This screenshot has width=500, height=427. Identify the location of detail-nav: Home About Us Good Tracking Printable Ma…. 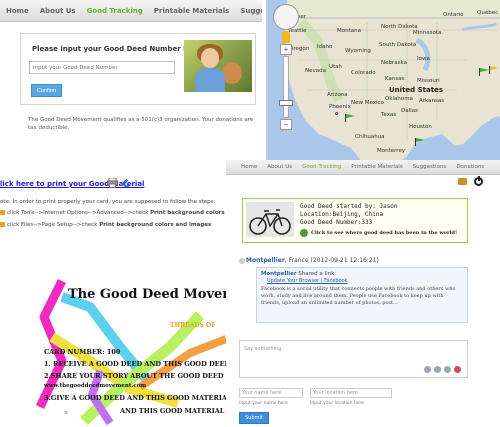
(363, 167).